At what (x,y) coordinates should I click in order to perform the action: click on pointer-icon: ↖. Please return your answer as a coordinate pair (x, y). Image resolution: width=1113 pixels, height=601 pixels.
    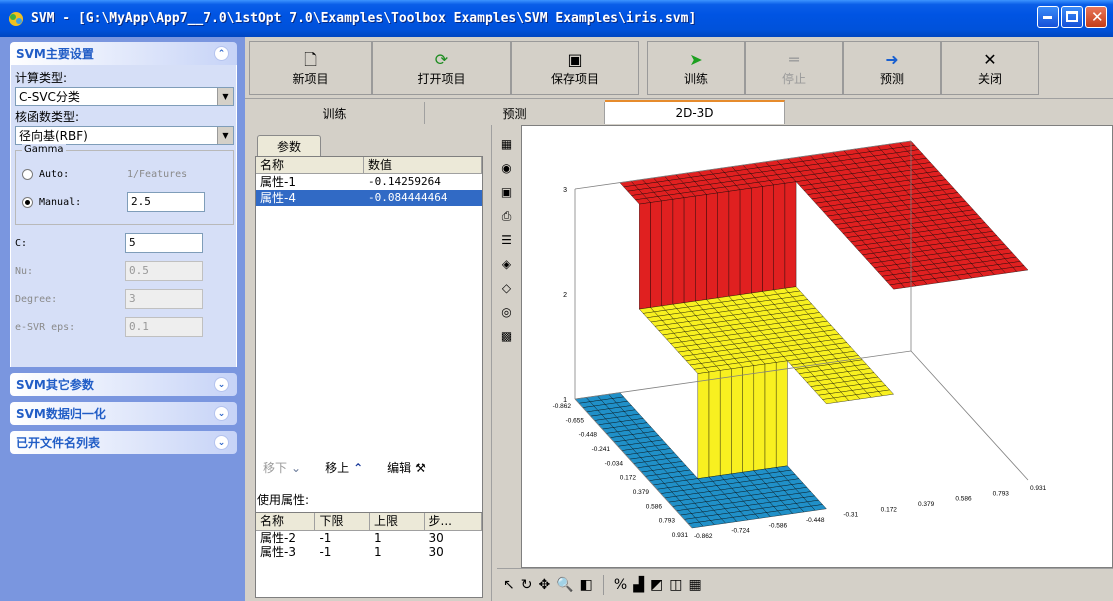
    Looking at the image, I should click on (509, 585).